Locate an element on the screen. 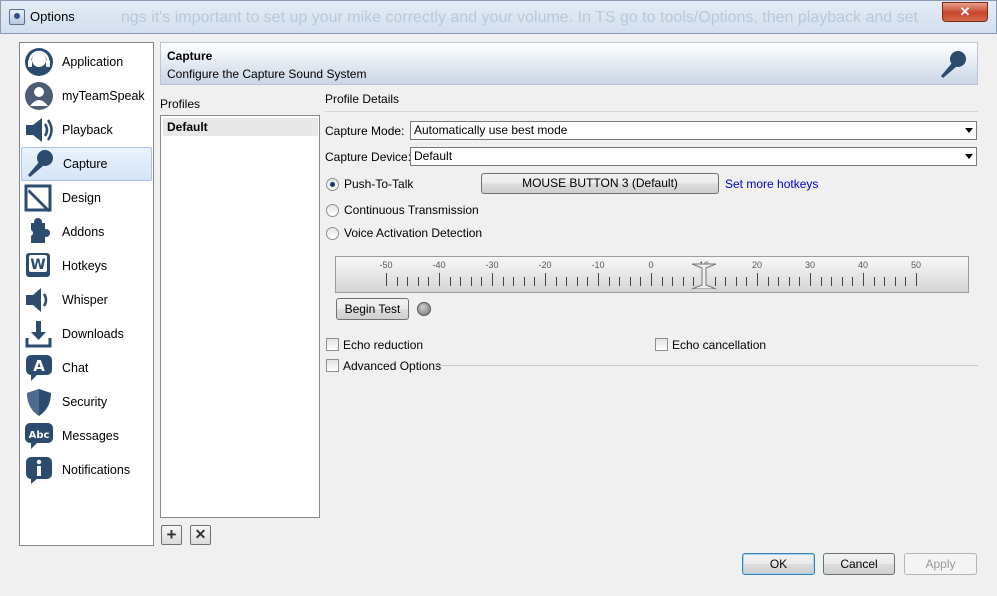 The height and width of the screenshot is (596, 997). nav-label: Chat is located at coordinates (75, 368).